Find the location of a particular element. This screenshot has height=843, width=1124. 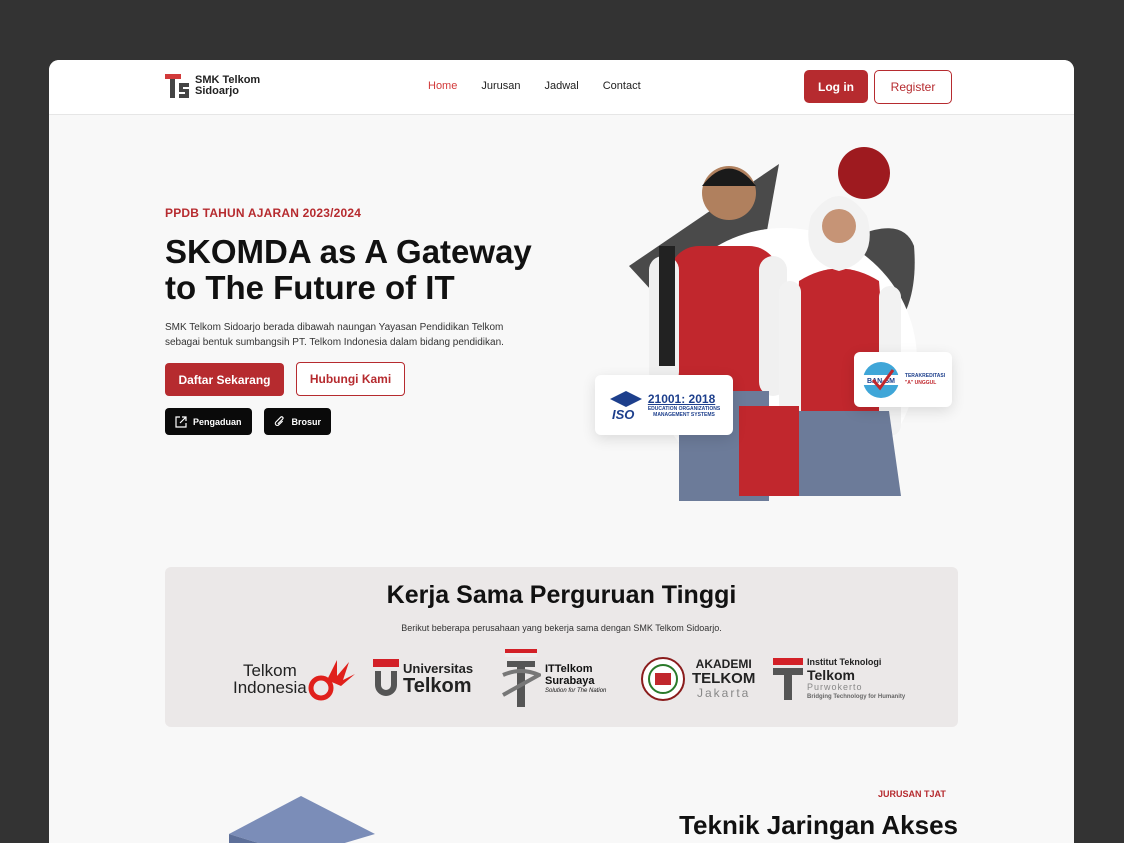

ittelkom-pwt-tagline: Bridging Technology for Humanity is located at coordinates (856, 696).